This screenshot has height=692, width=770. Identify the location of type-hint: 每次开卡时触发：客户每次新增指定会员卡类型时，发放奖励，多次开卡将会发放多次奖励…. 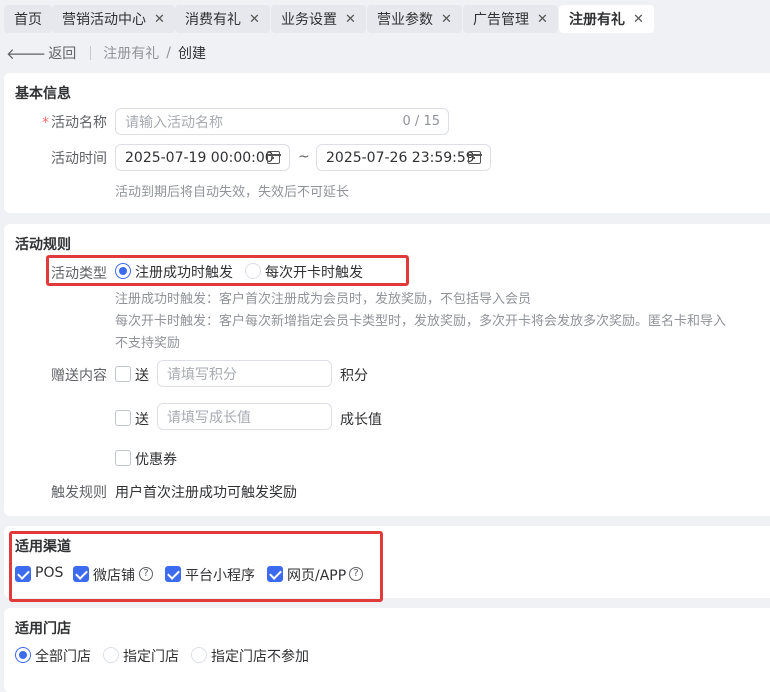
(421, 321).